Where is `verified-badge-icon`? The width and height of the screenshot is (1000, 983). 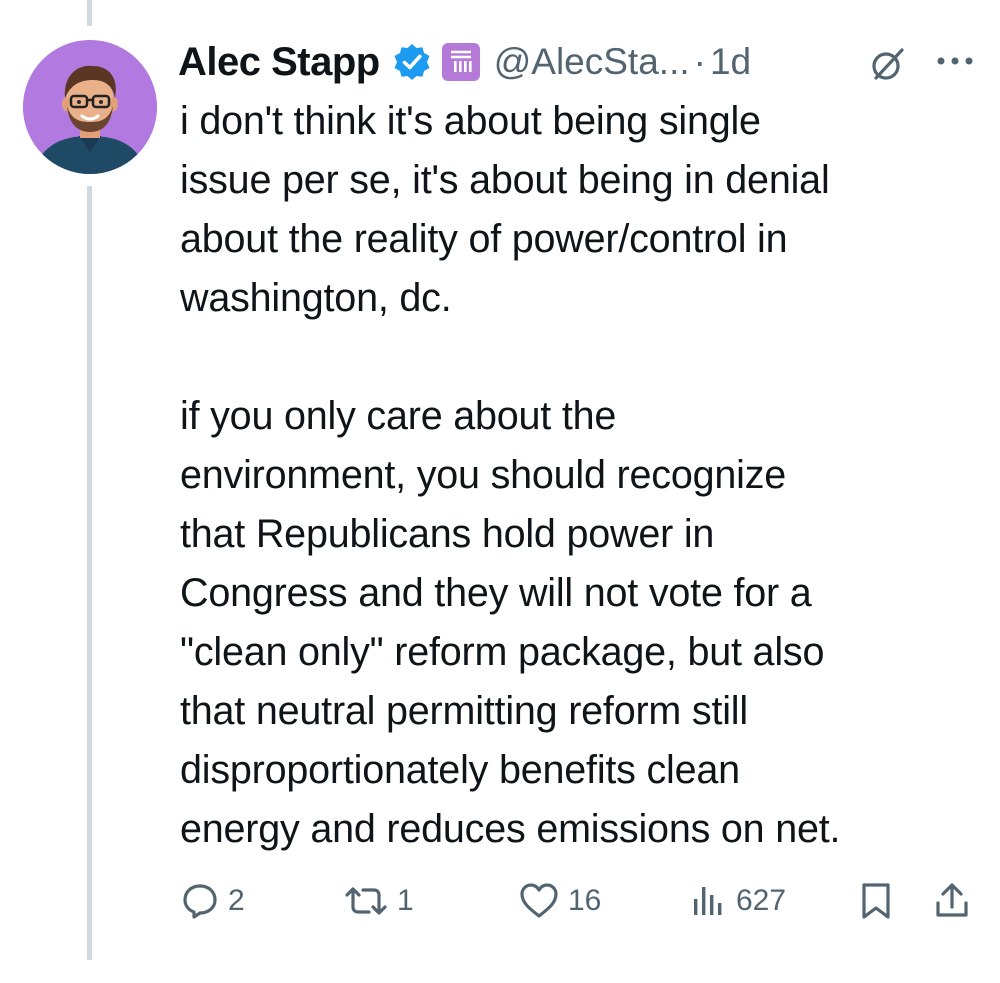 verified-badge-icon is located at coordinates (412, 62).